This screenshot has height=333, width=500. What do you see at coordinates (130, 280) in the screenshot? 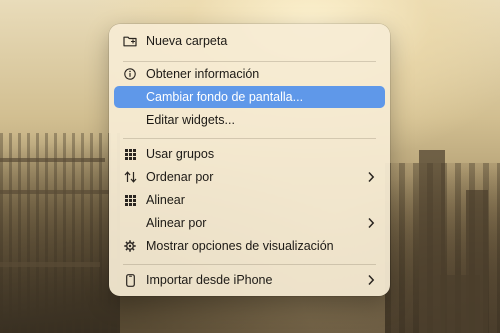
I see `iphone-icon` at bounding box center [130, 280].